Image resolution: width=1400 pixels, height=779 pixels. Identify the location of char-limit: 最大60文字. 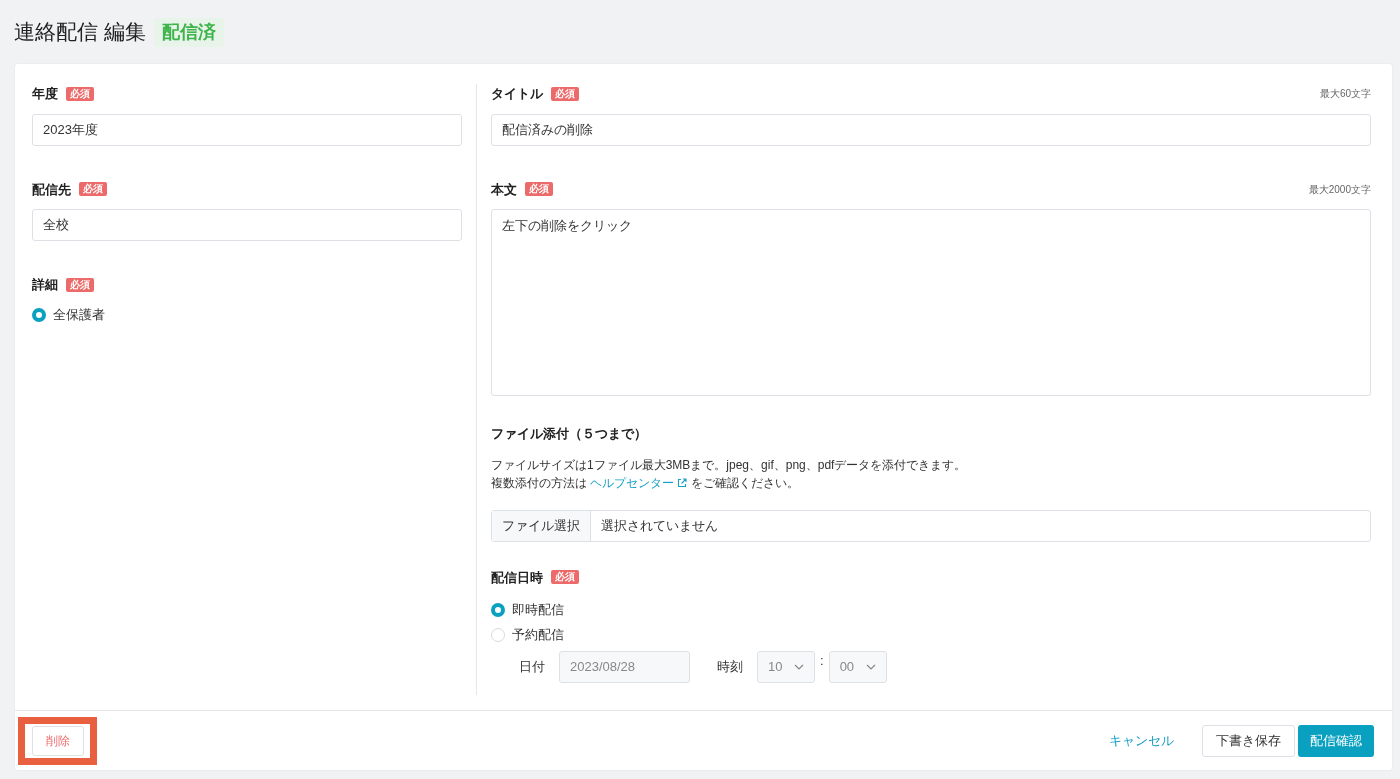
(1345, 94).